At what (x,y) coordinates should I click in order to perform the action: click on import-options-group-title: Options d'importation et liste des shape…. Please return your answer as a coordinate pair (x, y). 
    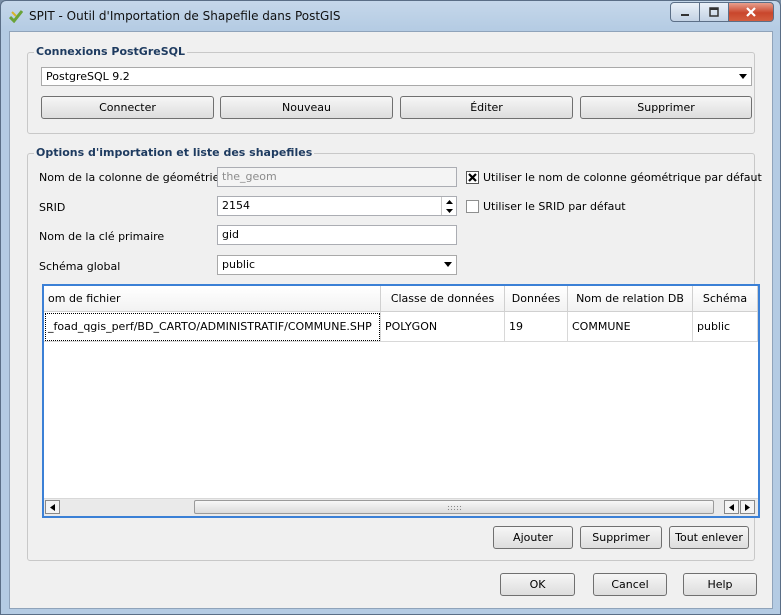
    Looking at the image, I should click on (174, 152).